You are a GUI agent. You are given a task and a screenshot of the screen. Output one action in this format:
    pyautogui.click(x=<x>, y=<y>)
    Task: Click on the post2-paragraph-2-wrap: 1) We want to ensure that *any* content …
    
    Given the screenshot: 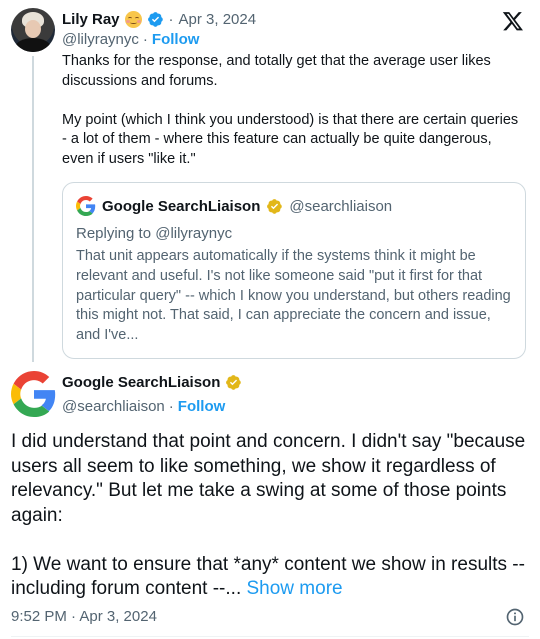 What is the action you would take?
    pyautogui.click(x=271, y=577)
    